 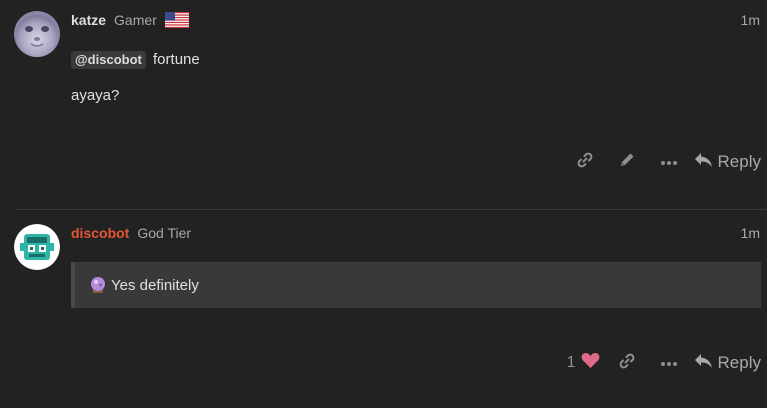 I want to click on post-meta: katze Gamer, so click(x=130, y=20).